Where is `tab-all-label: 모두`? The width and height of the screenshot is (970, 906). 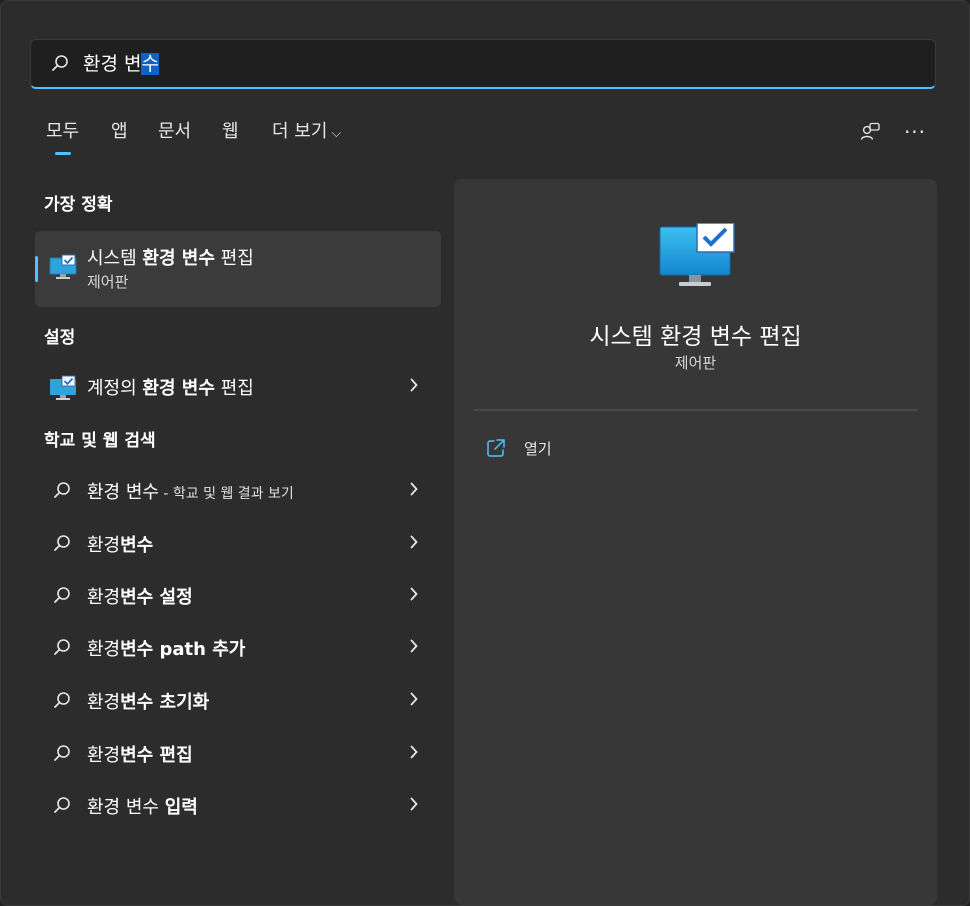 tab-all-label: 모두 is located at coordinates (63, 131).